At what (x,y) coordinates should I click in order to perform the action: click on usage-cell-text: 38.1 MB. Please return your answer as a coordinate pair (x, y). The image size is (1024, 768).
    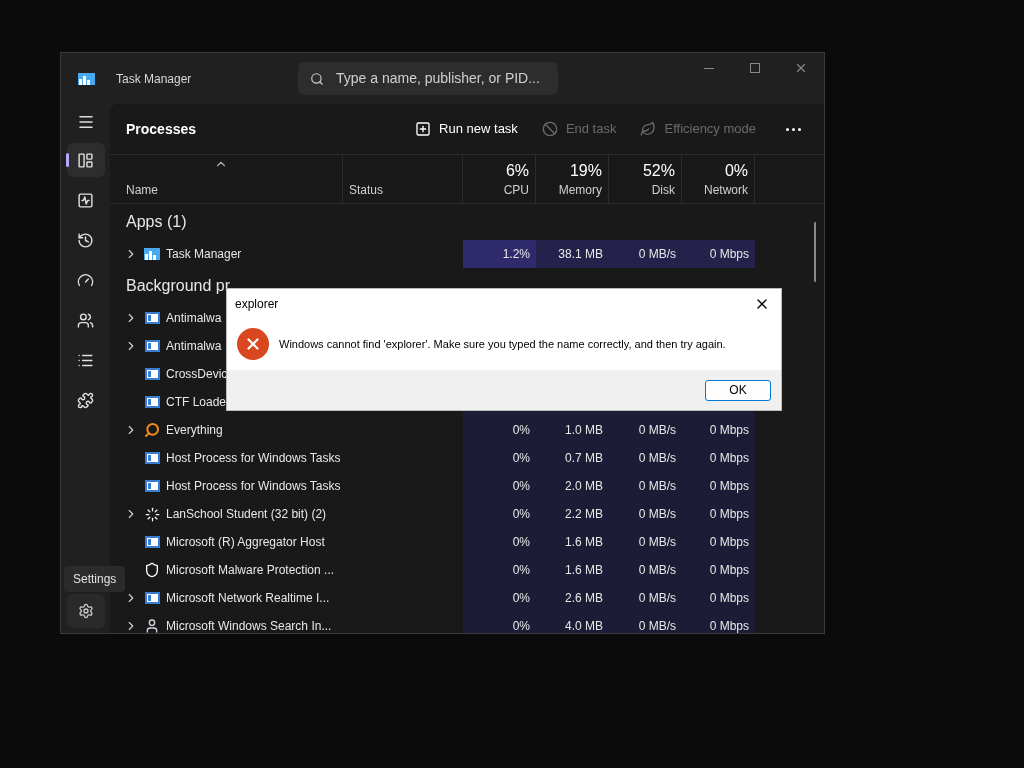
    Looking at the image, I should click on (580, 254).